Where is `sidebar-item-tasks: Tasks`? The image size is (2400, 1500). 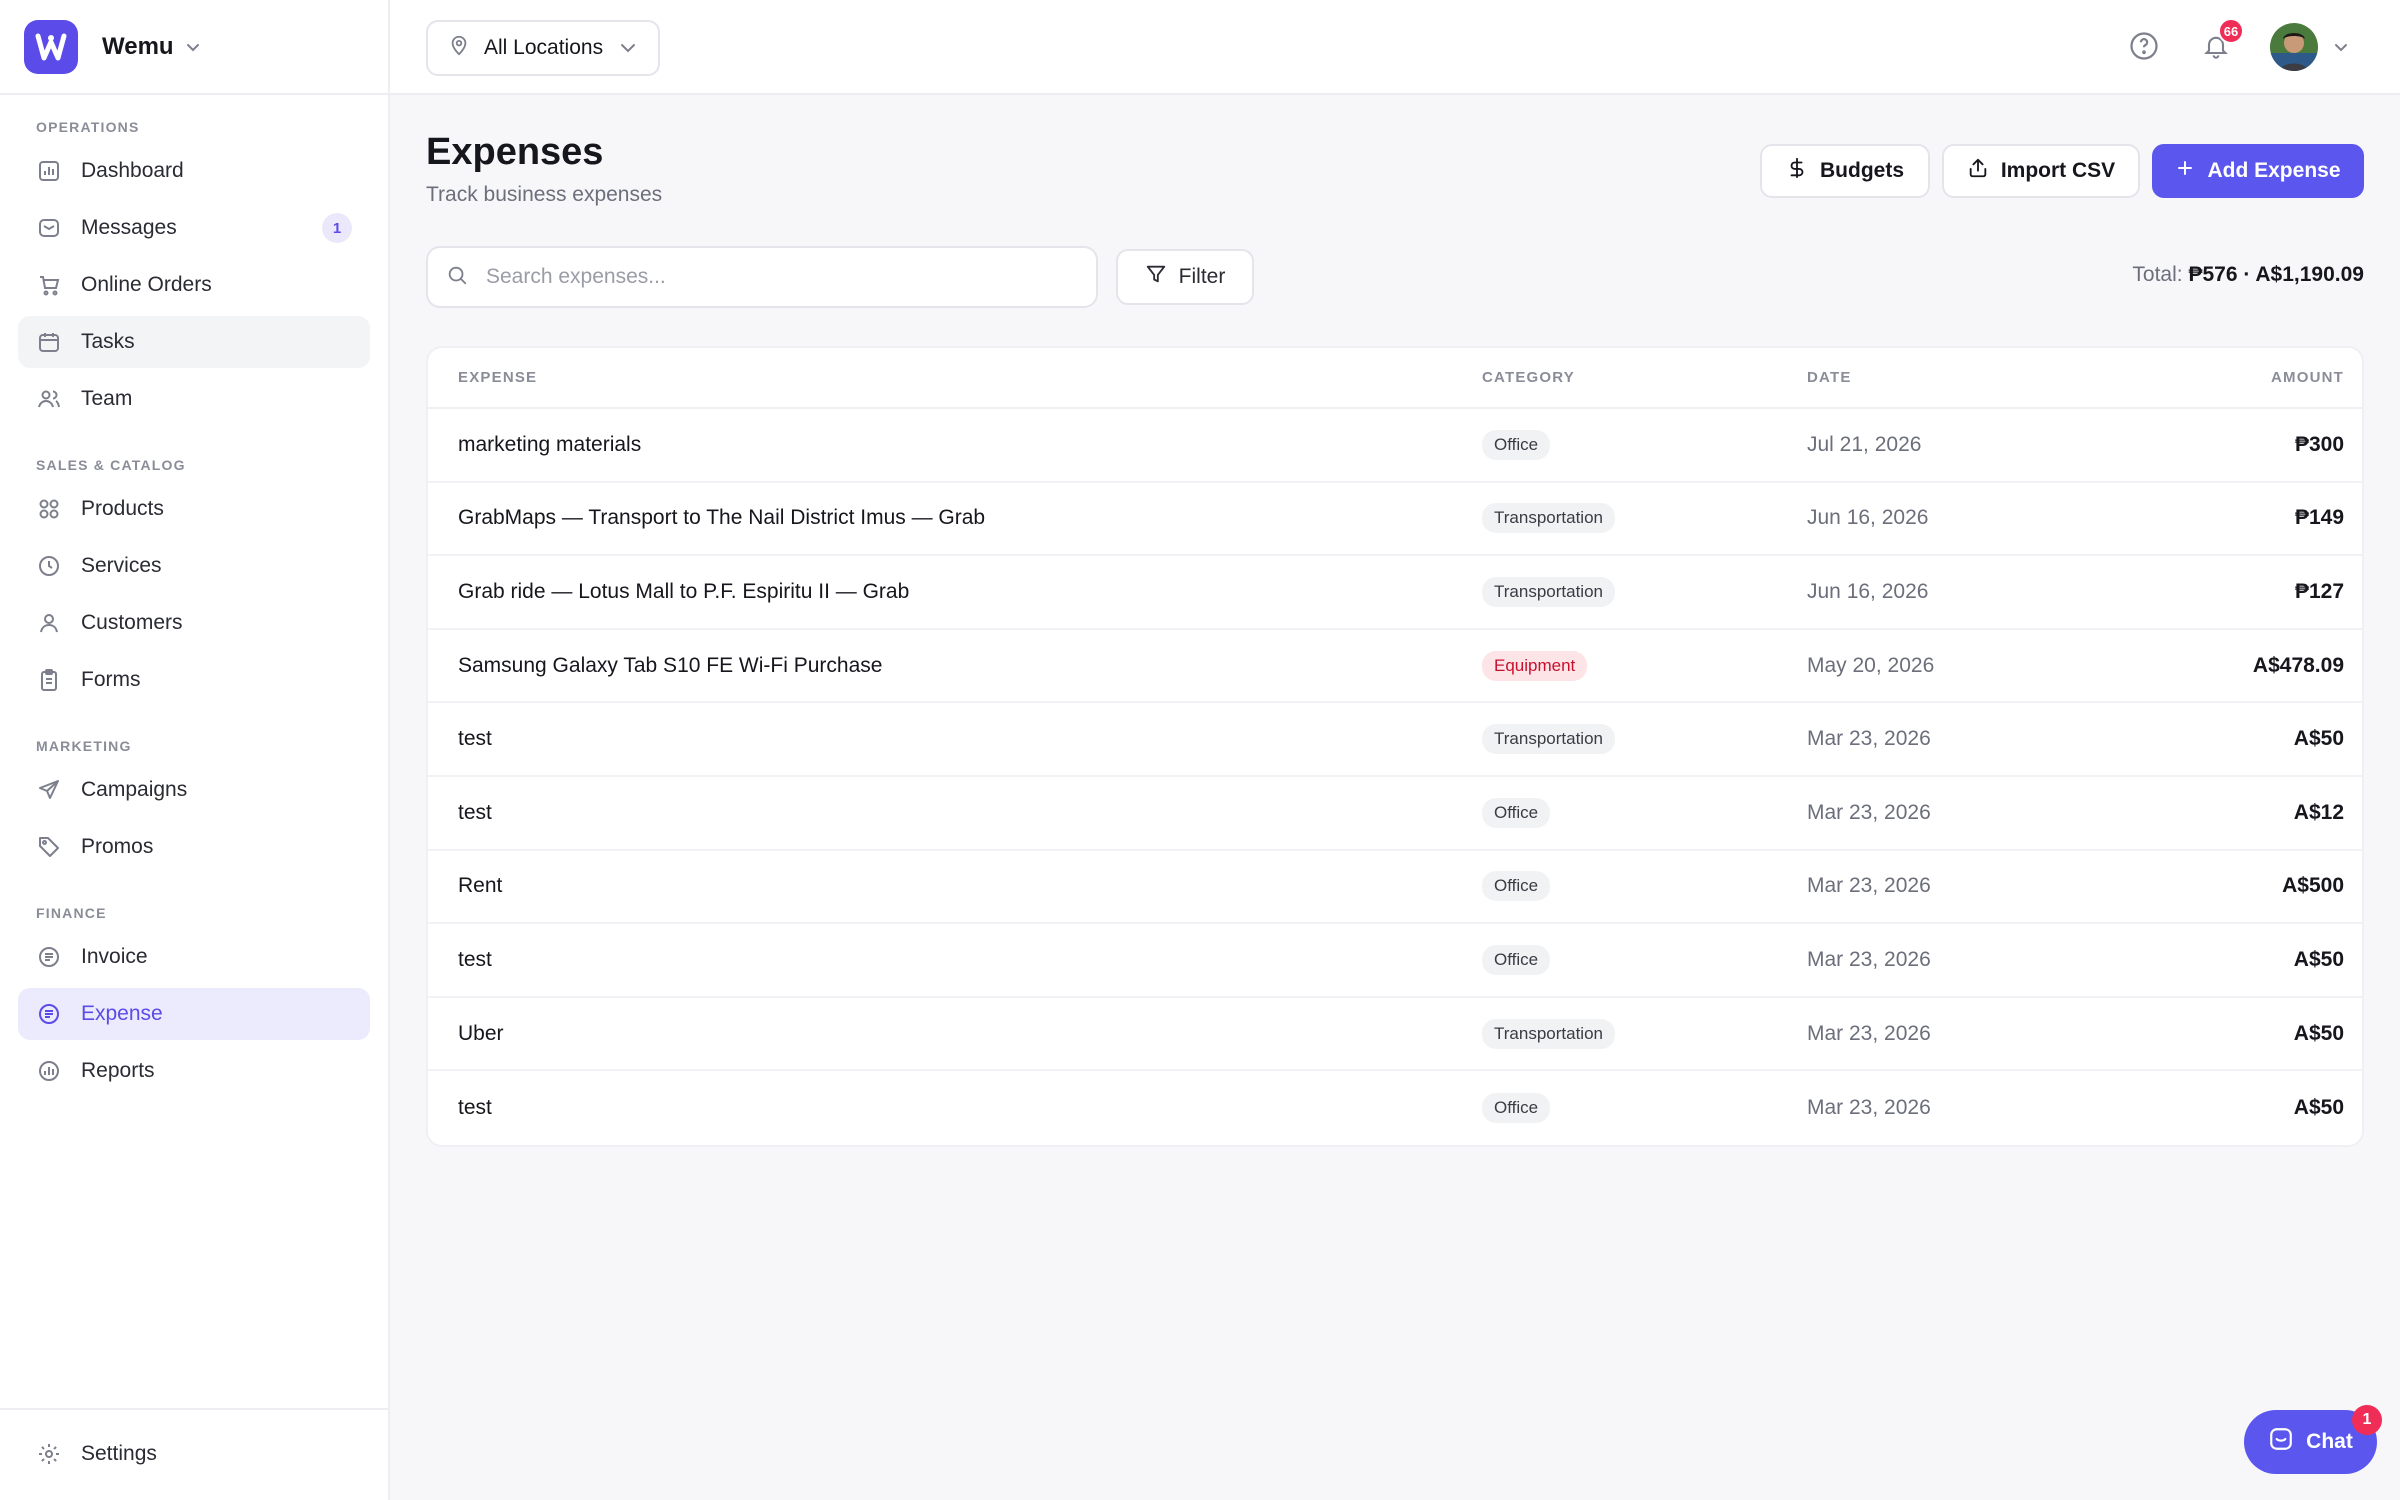
sidebar-item-tasks: Tasks is located at coordinates (194, 342).